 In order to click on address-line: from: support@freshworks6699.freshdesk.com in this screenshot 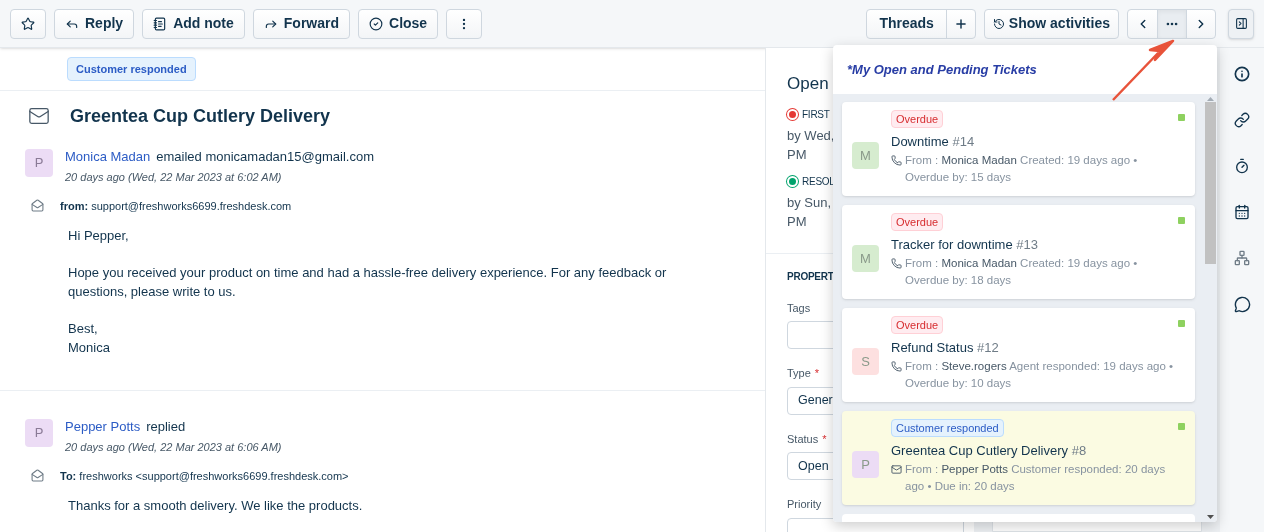, I will do `click(176, 206)`.